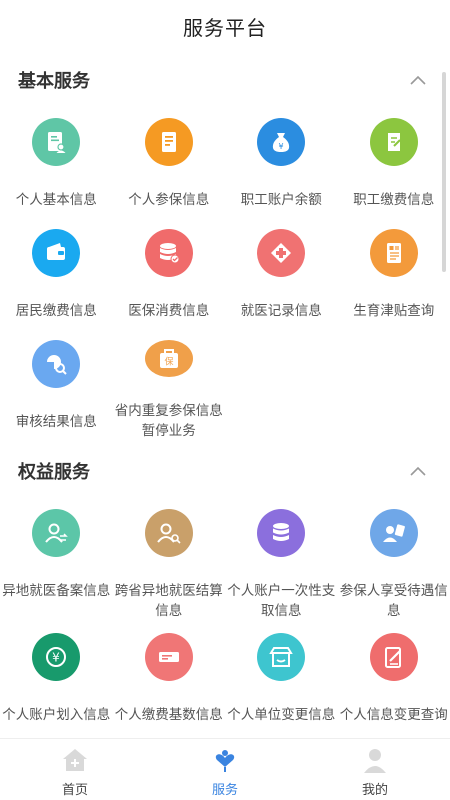 The height and width of the screenshot is (800, 450). I want to click on section-title: 权益服务, so click(54, 472).